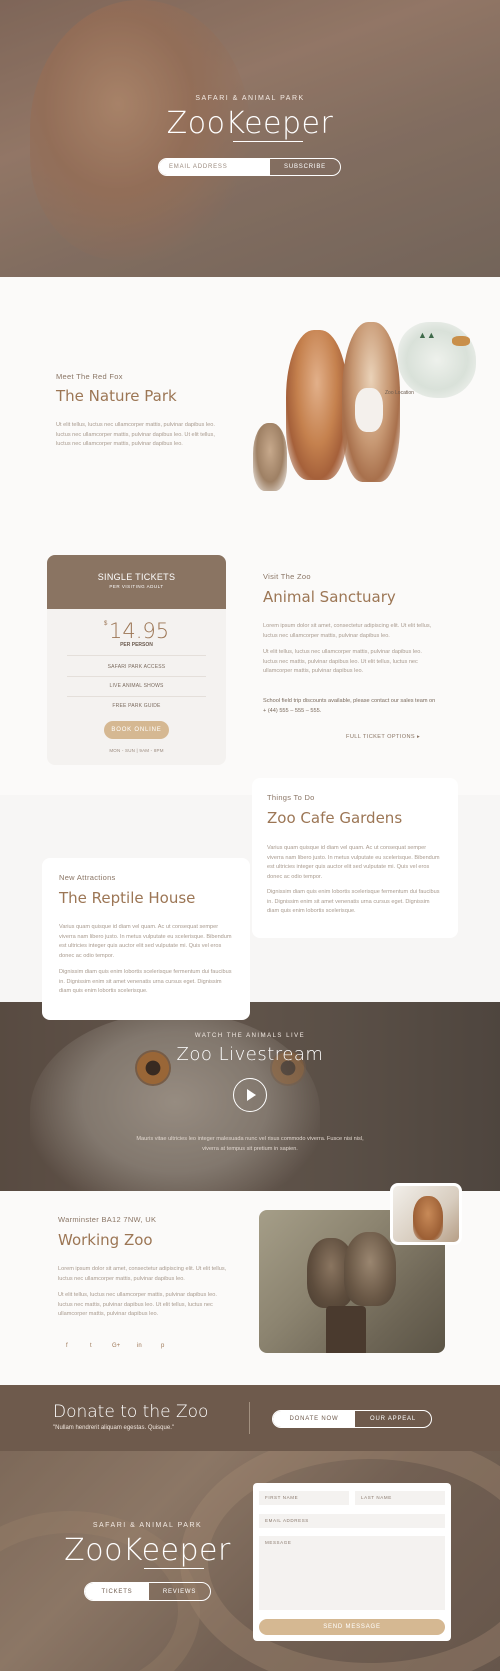  What do you see at coordinates (335, 818) in the screenshot?
I see `cafe-title: Zoo Cafe Gardens` at bounding box center [335, 818].